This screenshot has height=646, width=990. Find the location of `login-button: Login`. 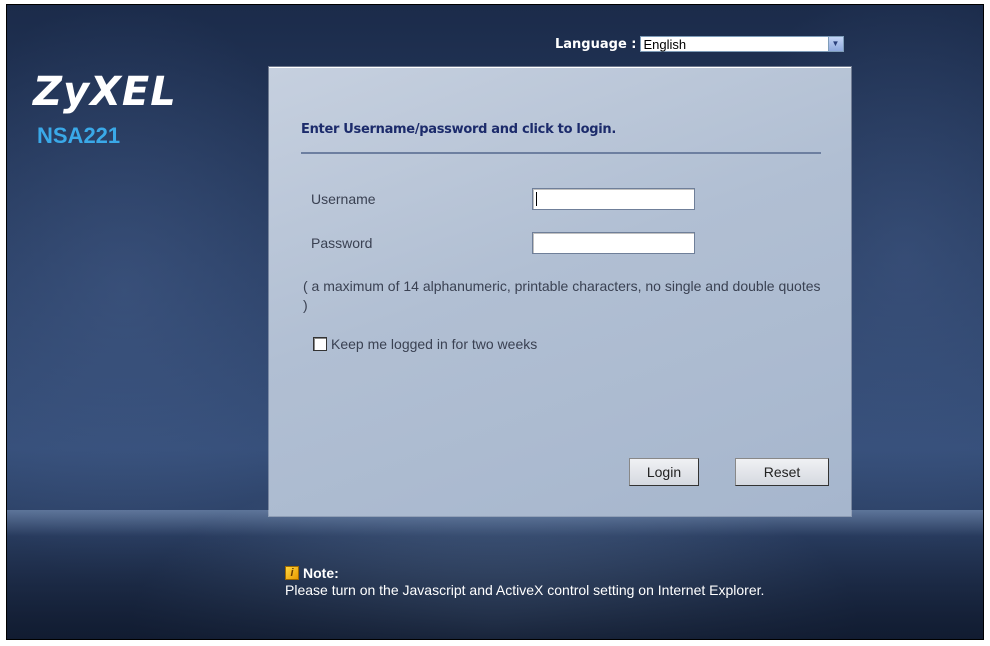

login-button: Login is located at coordinates (664, 472).